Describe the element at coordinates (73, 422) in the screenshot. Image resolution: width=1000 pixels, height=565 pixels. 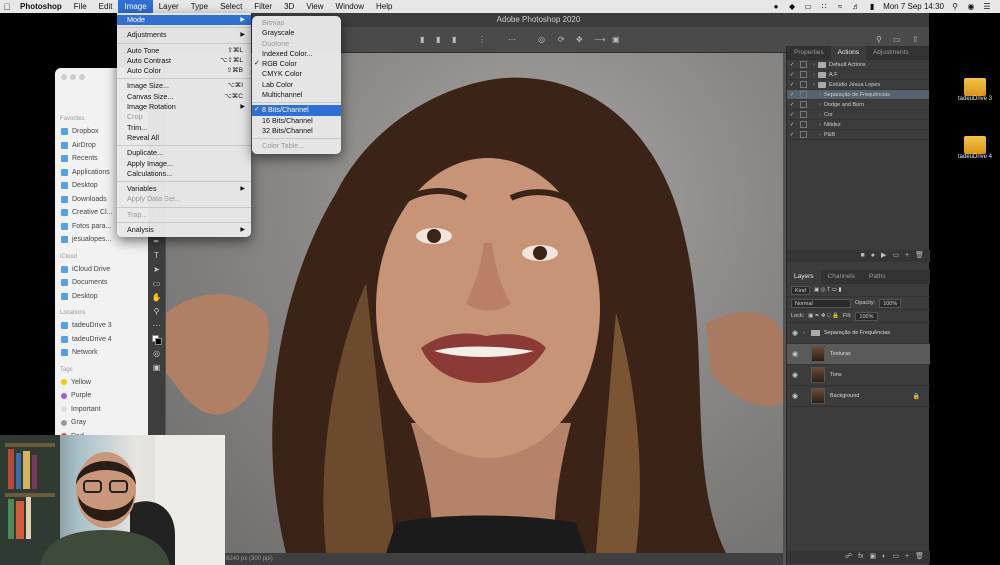
I see `sidebar-item: Gray` at that location.